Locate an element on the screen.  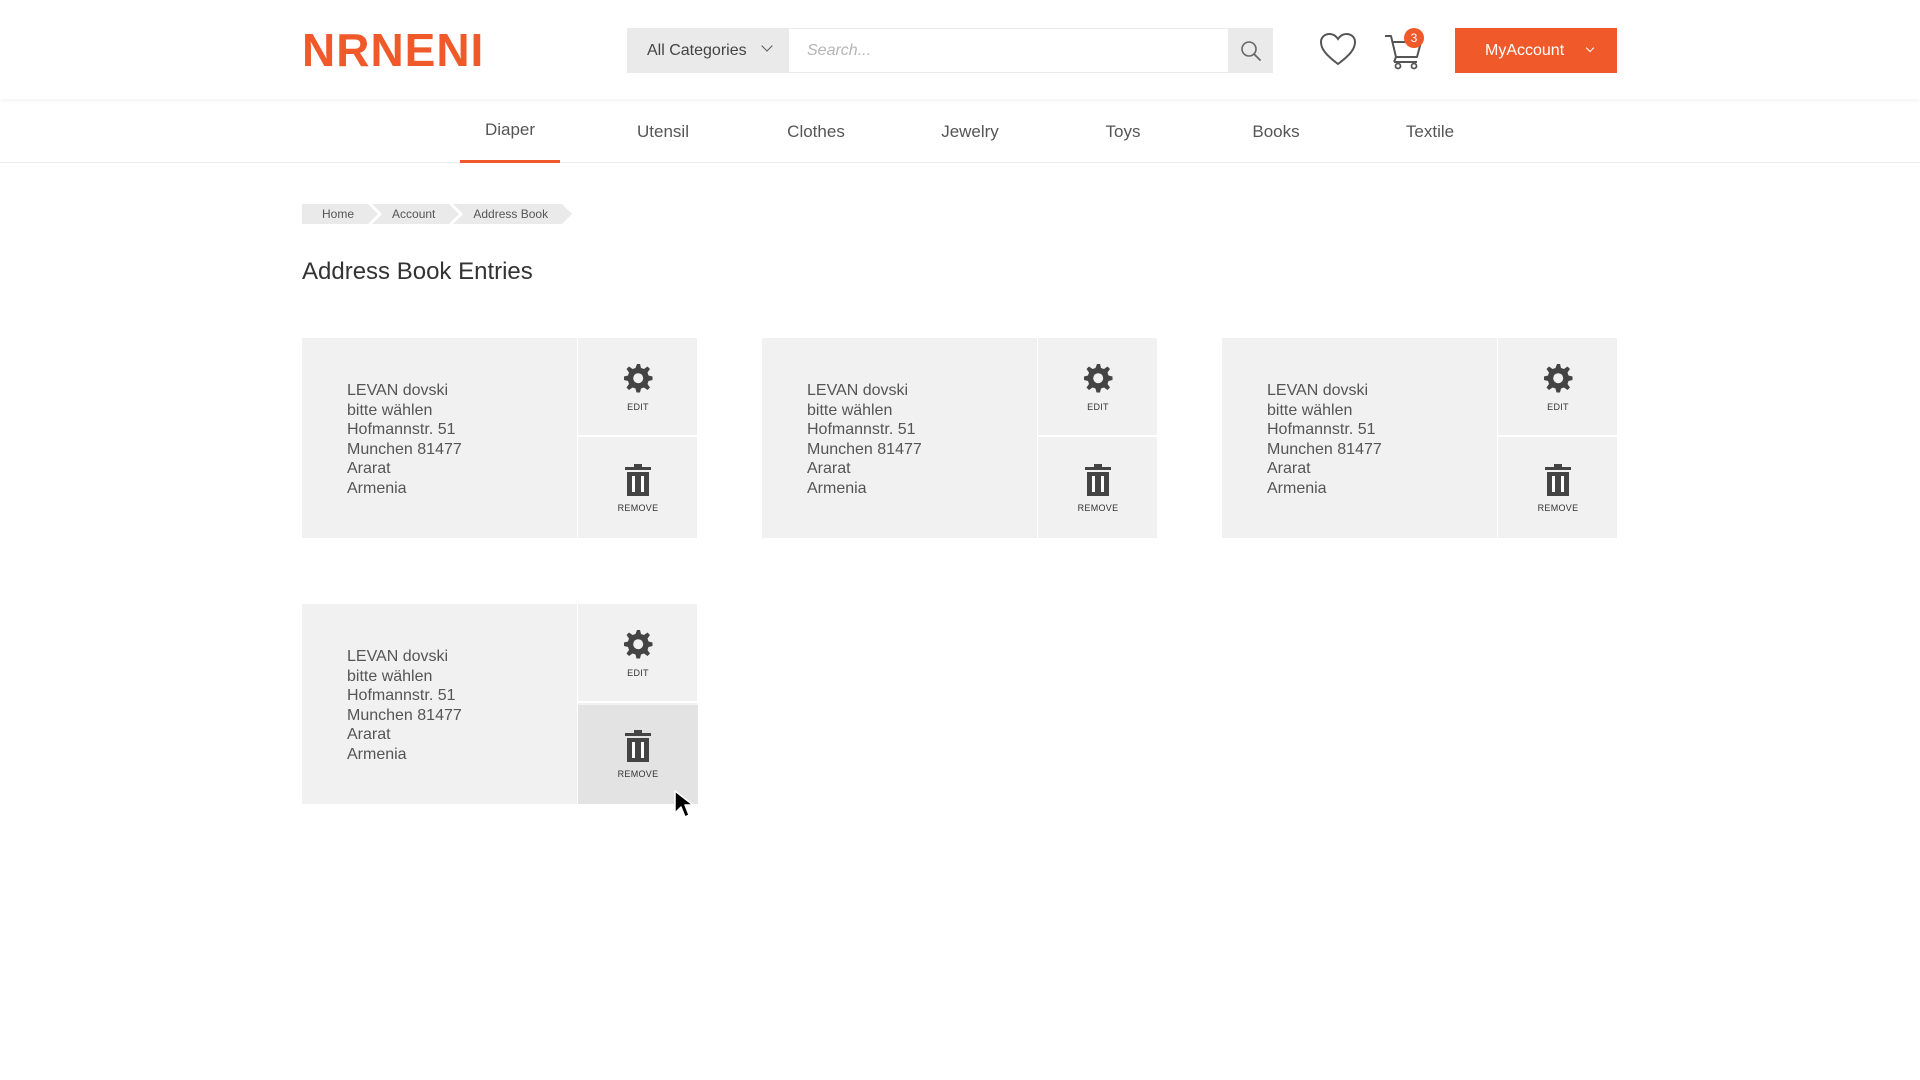
nav-item-clothes: Clothes is located at coordinates (816, 131).